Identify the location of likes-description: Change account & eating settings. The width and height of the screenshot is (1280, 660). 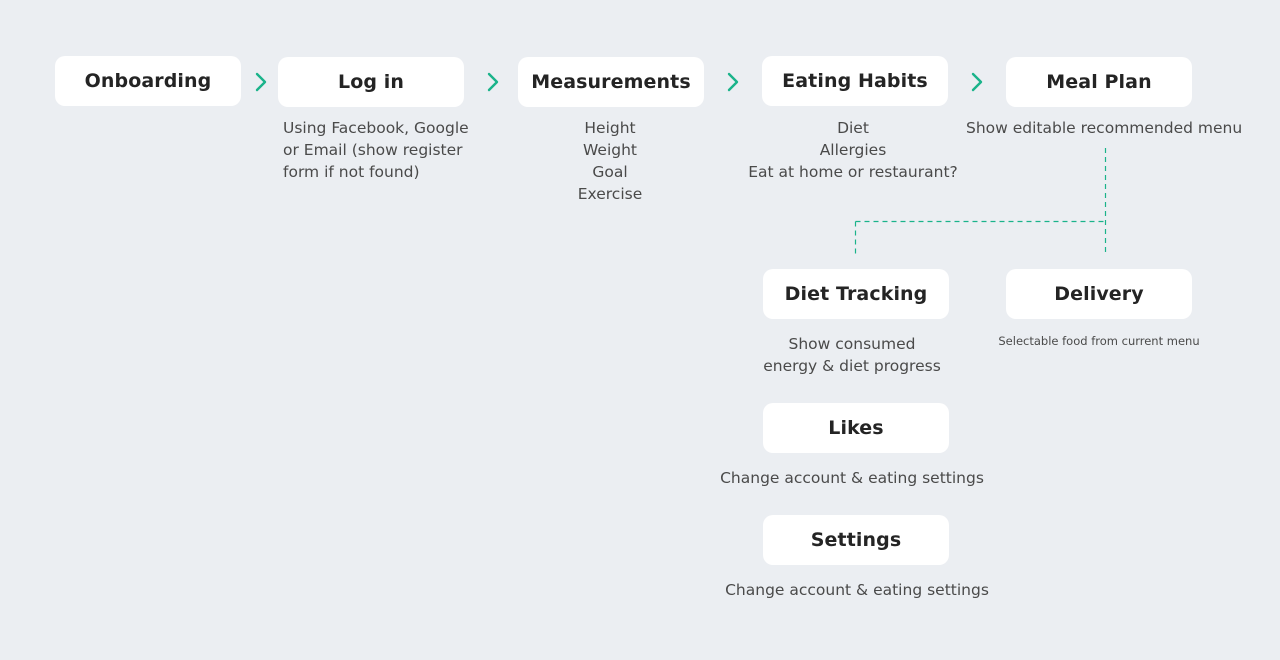
(852, 478).